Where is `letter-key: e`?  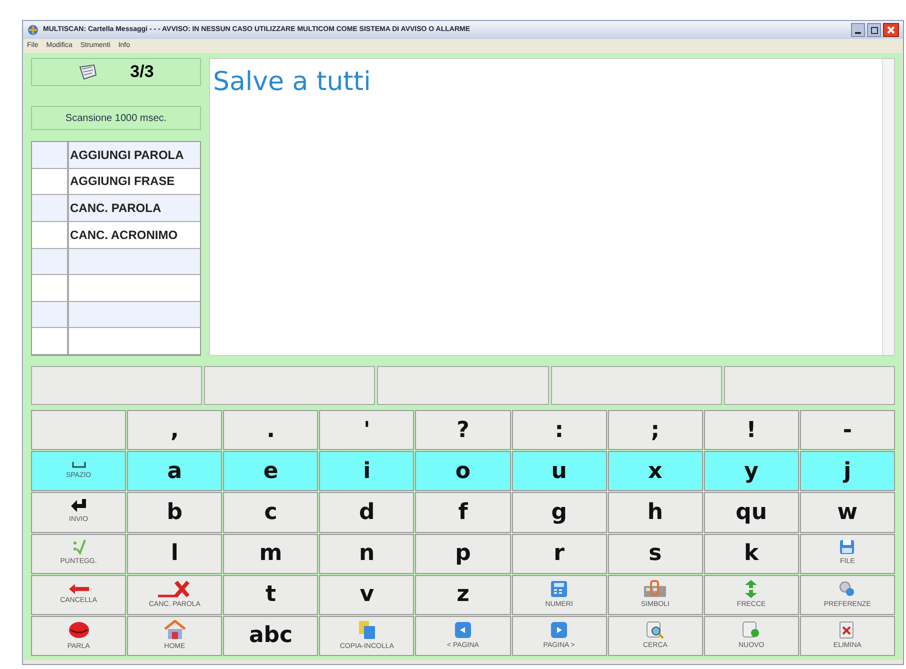 letter-key: e is located at coordinates (270, 471).